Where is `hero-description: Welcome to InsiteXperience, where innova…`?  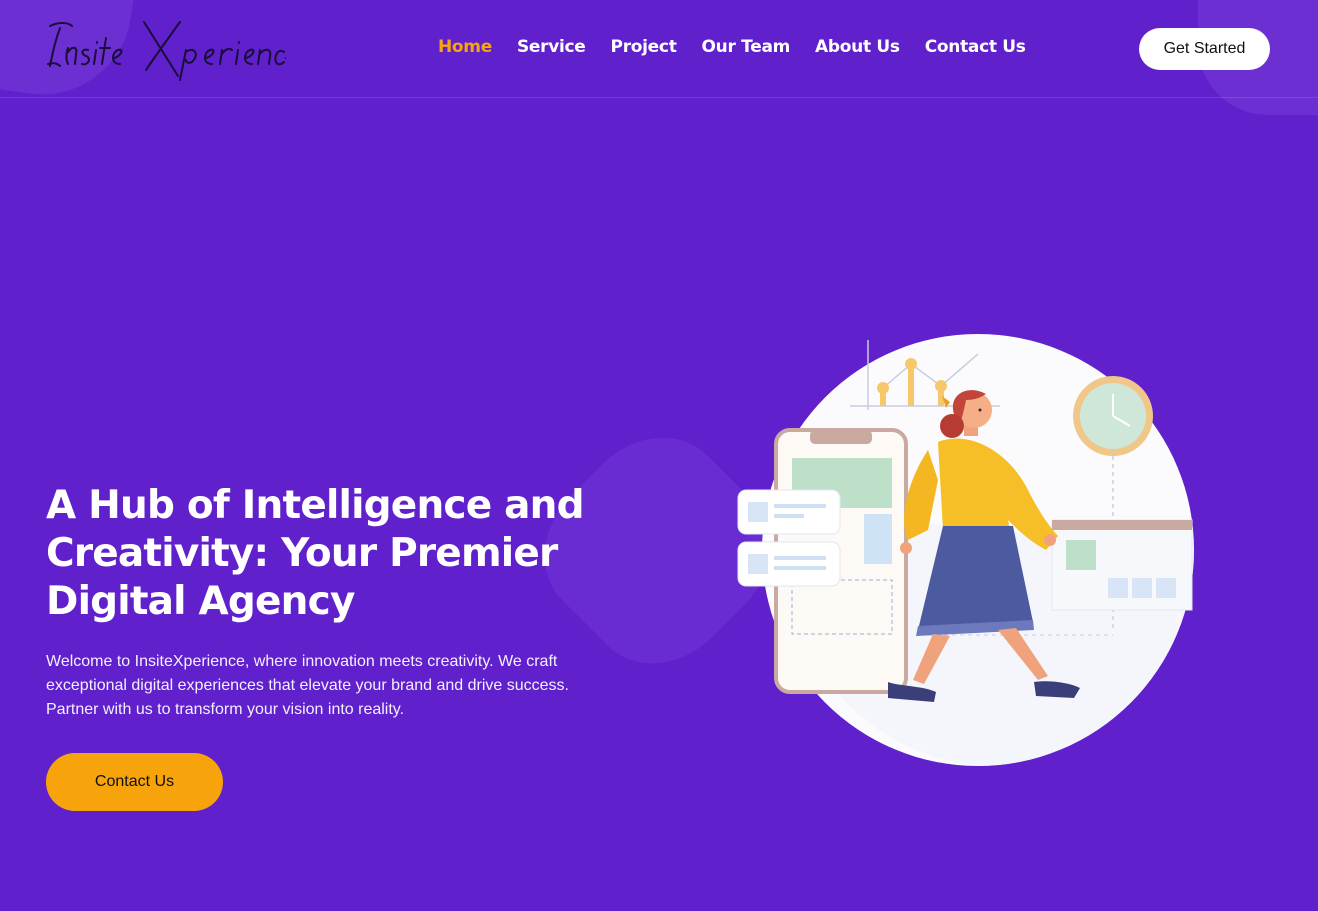 hero-description: Welcome to InsiteXperience, where innova… is located at coordinates (307, 685).